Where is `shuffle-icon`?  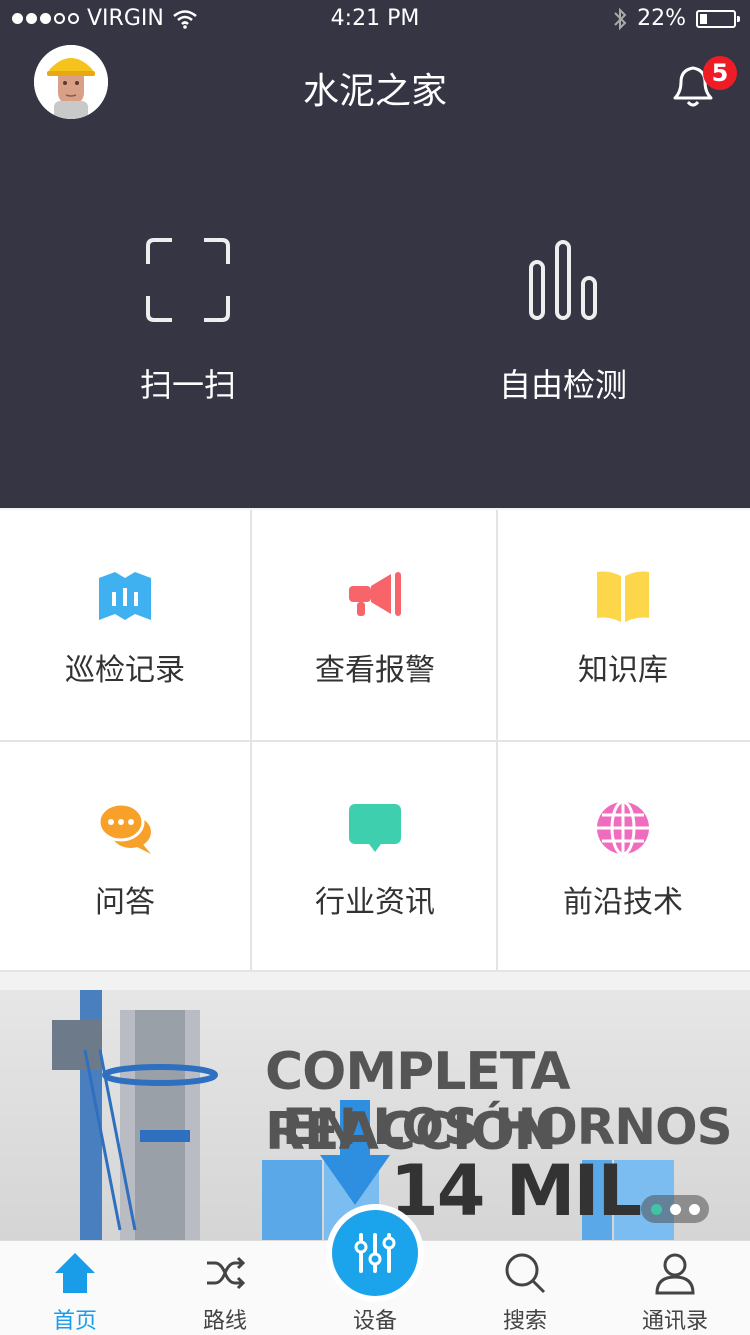
shuffle-icon is located at coordinates (226, 1273).